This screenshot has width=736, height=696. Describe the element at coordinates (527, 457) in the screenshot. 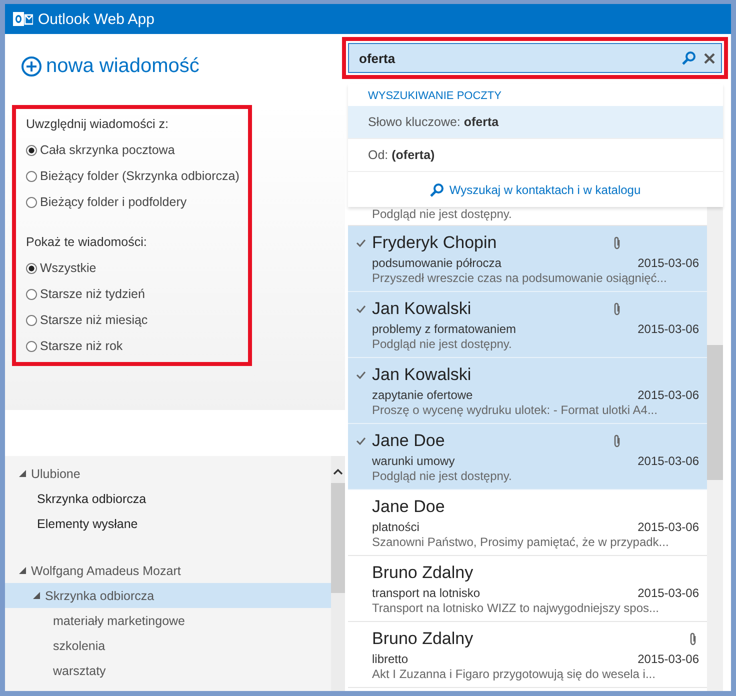

I see `message-item: Jane Doe warunki umowy 2015-03-06 Podgląd nie jest dostępny.` at that location.